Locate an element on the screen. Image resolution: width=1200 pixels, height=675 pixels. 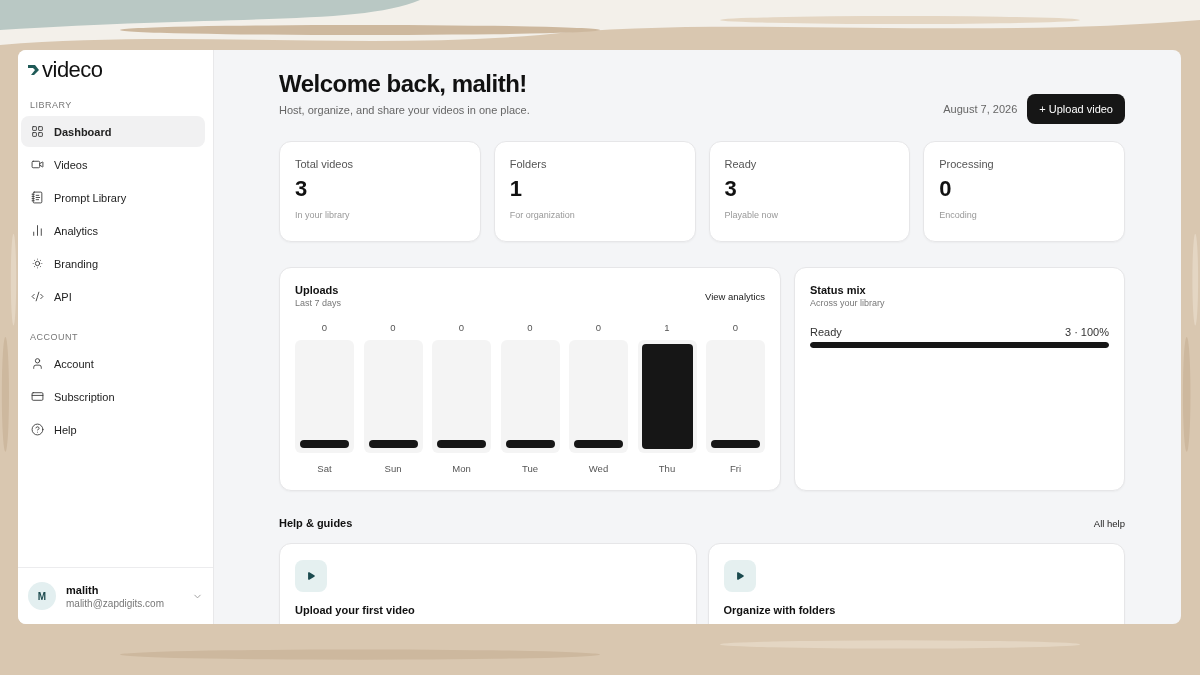
day-label: Tue is located at coordinates (530, 468).